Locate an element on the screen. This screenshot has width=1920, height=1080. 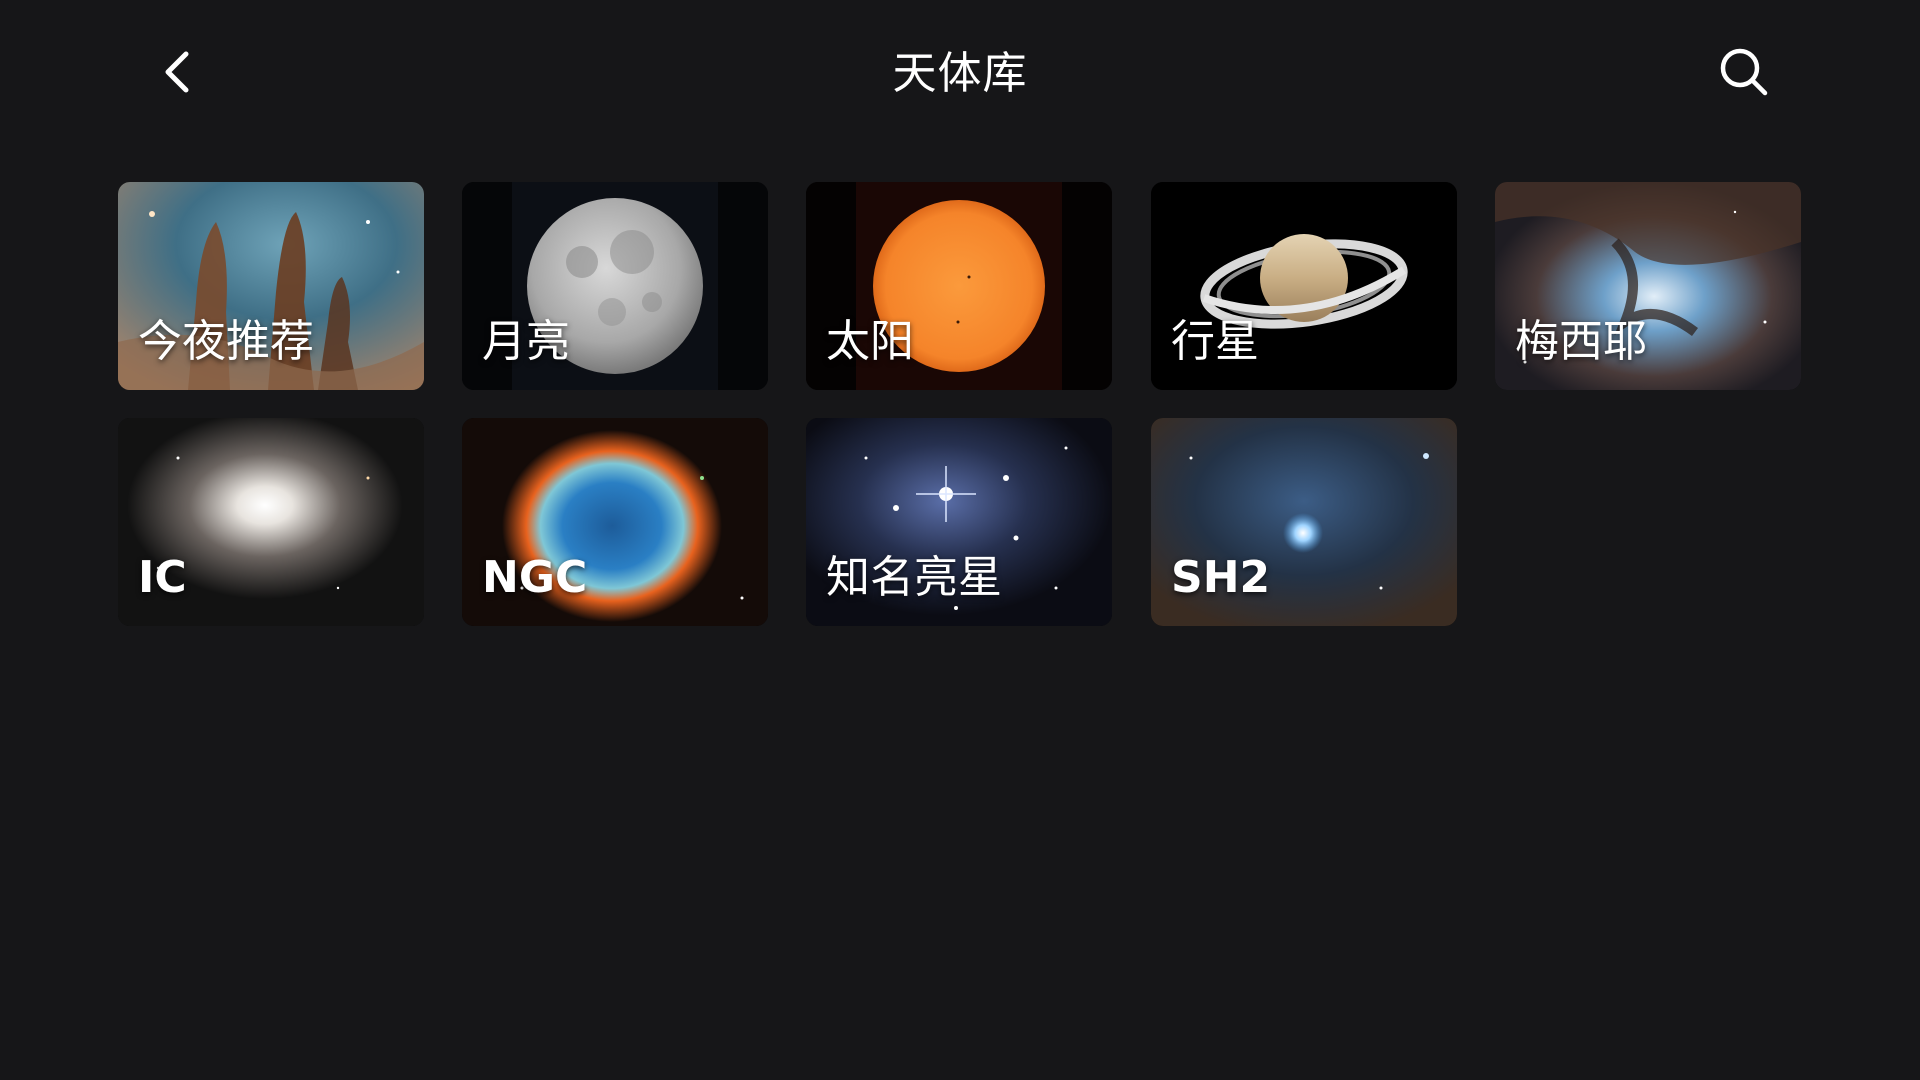
top-bar: 天体库 is located at coordinates (960, 74).